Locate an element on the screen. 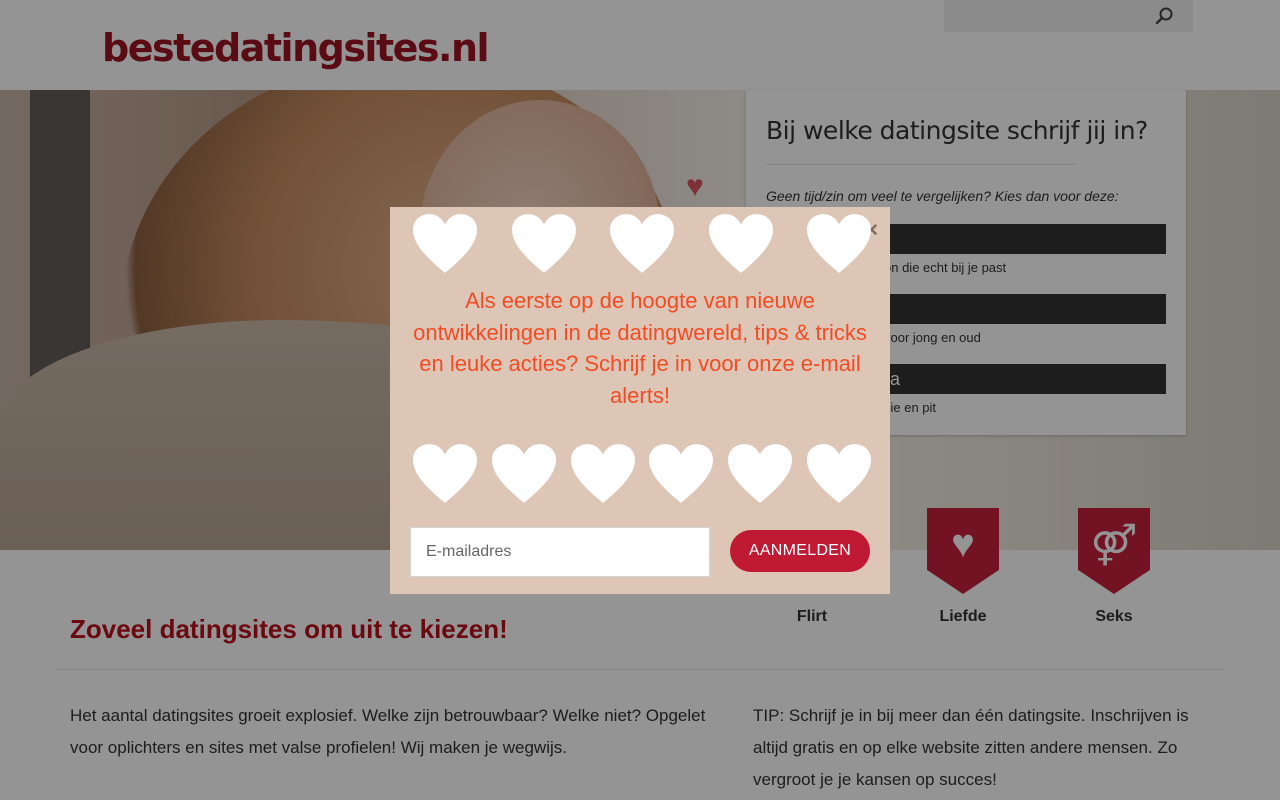 The height and width of the screenshot is (800, 1280). hearts-row-bottom is located at coordinates (642, 474).